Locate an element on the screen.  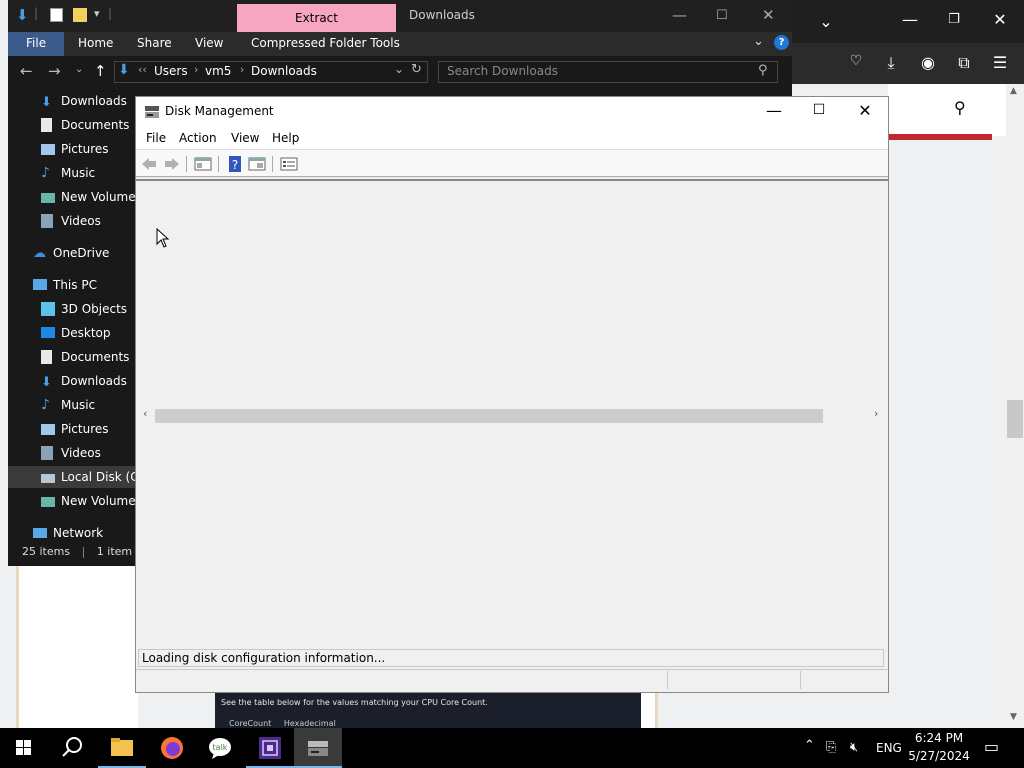
back-arrow-icon: ← is located at coordinates (26, 71).